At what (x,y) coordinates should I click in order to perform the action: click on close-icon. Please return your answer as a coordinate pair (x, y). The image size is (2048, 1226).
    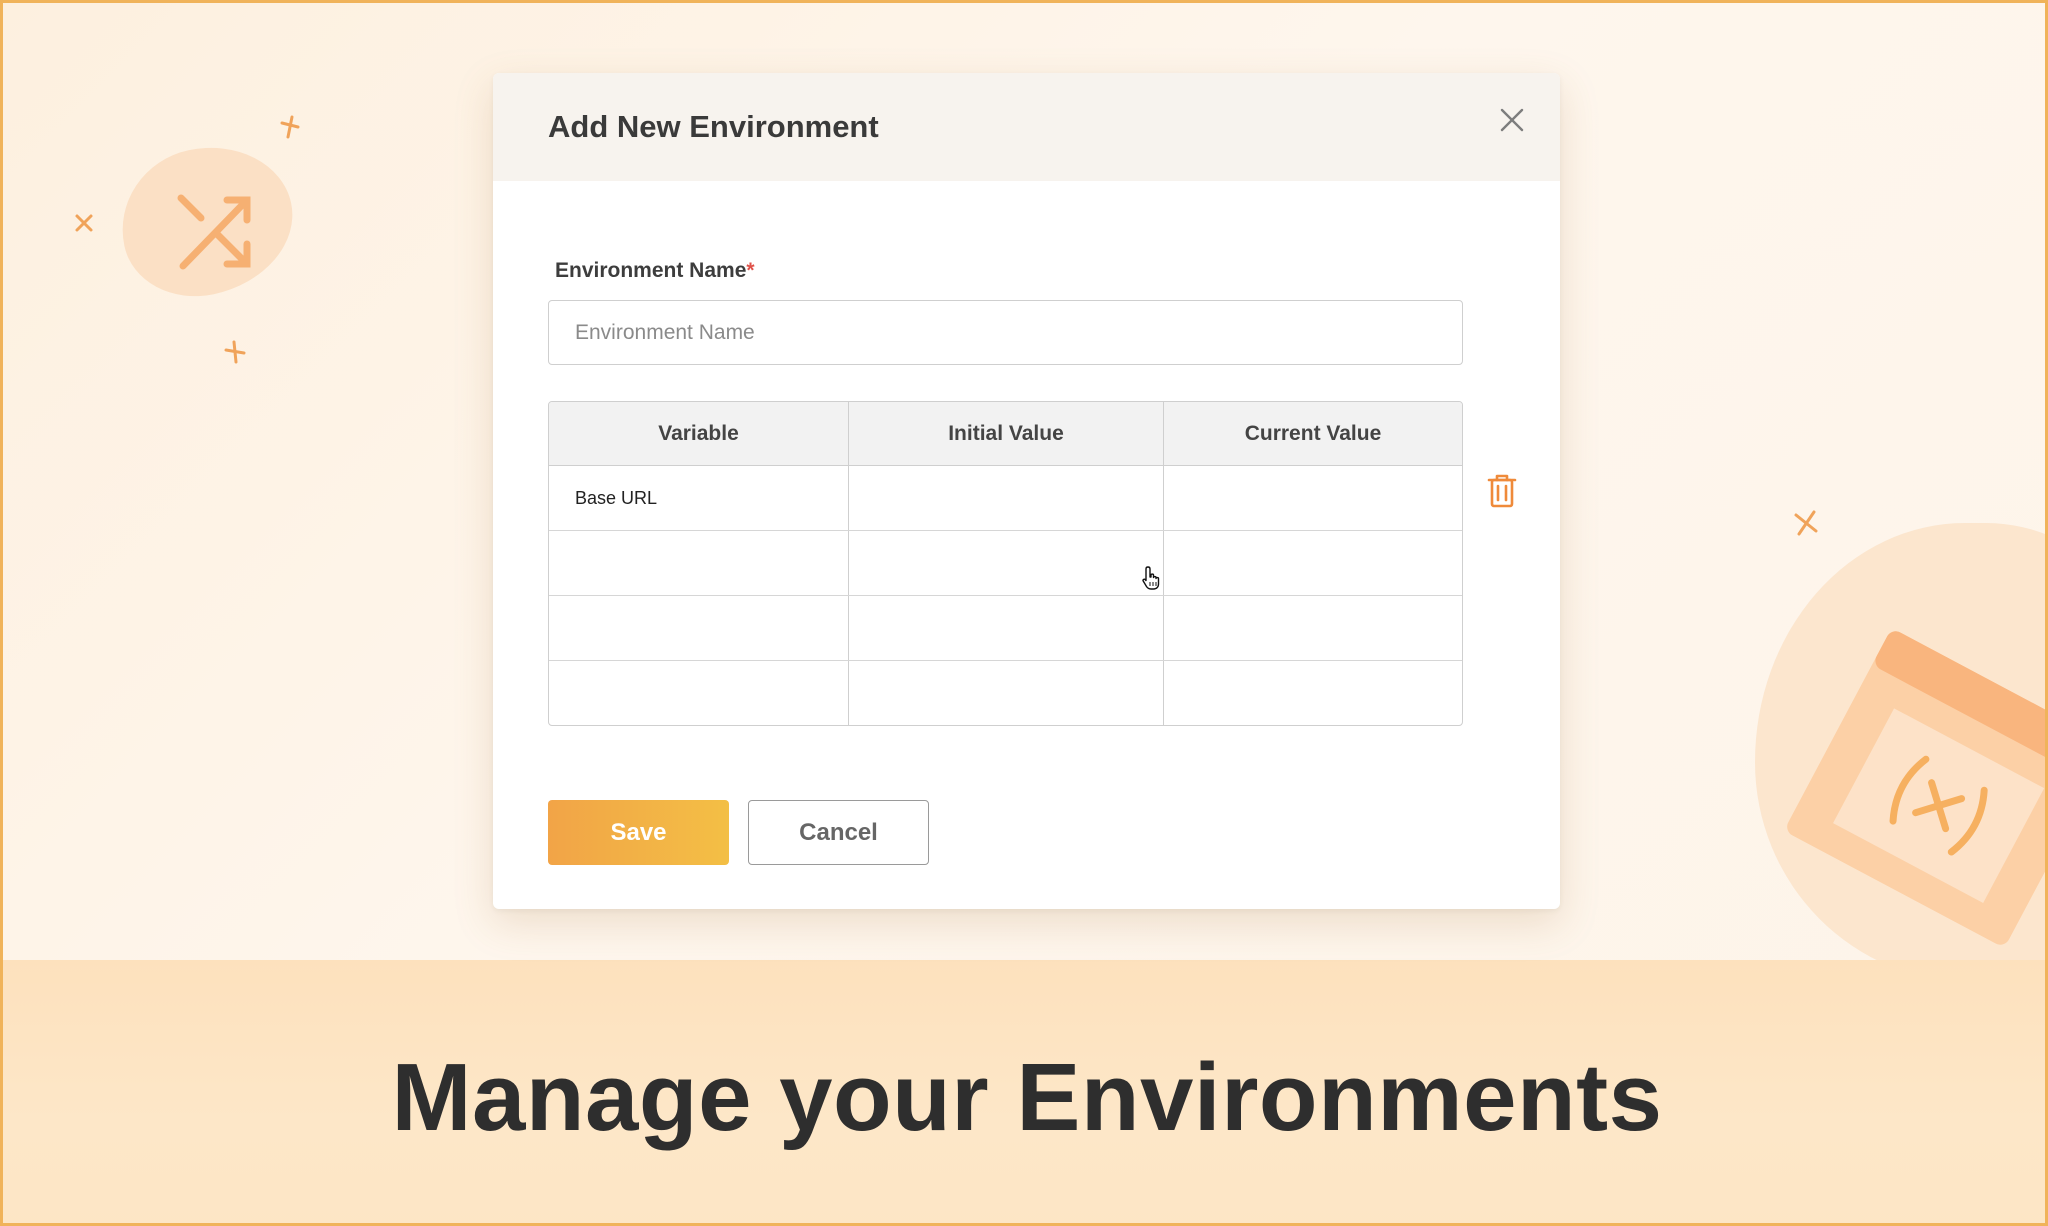
    Looking at the image, I should click on (1512, 120).